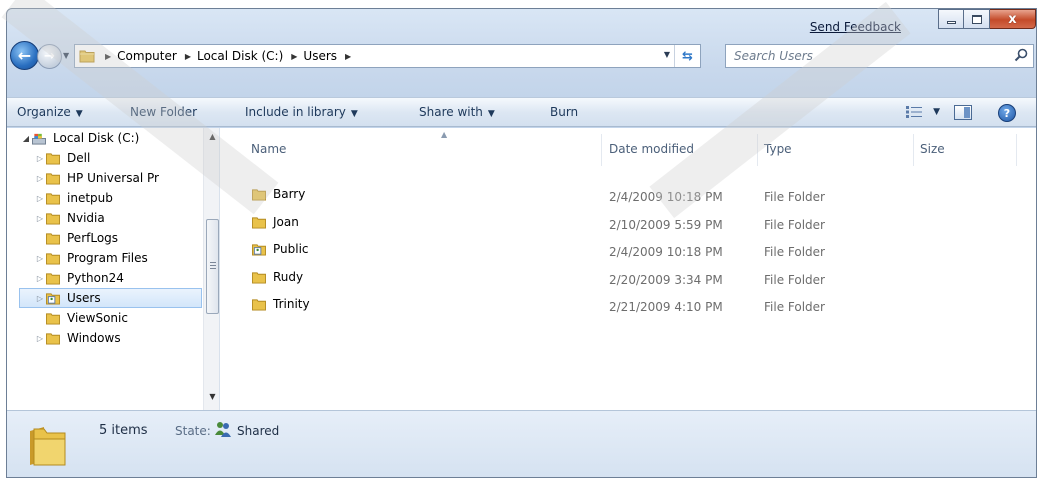  I want to click on scrollbar-thumb, so click(212, 266).